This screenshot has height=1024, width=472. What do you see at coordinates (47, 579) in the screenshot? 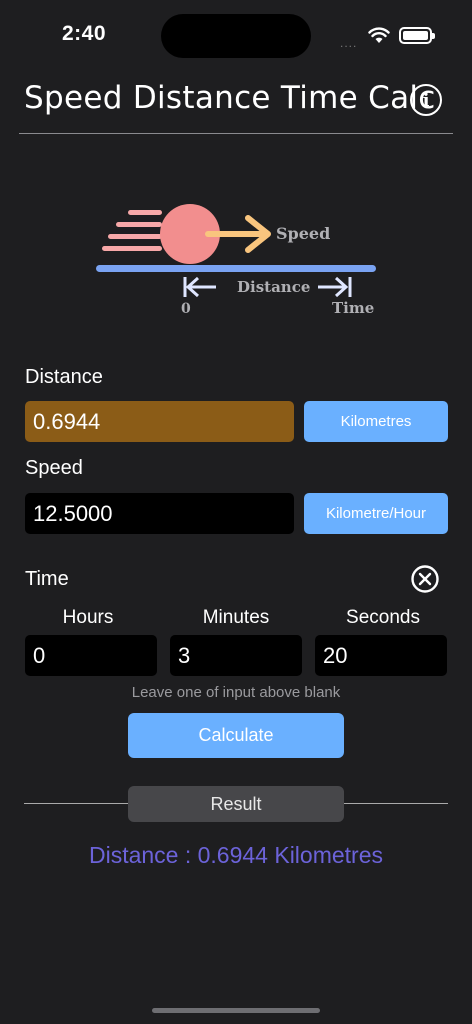
I see `time-label-text: Time` at bounding box center [47, 579].